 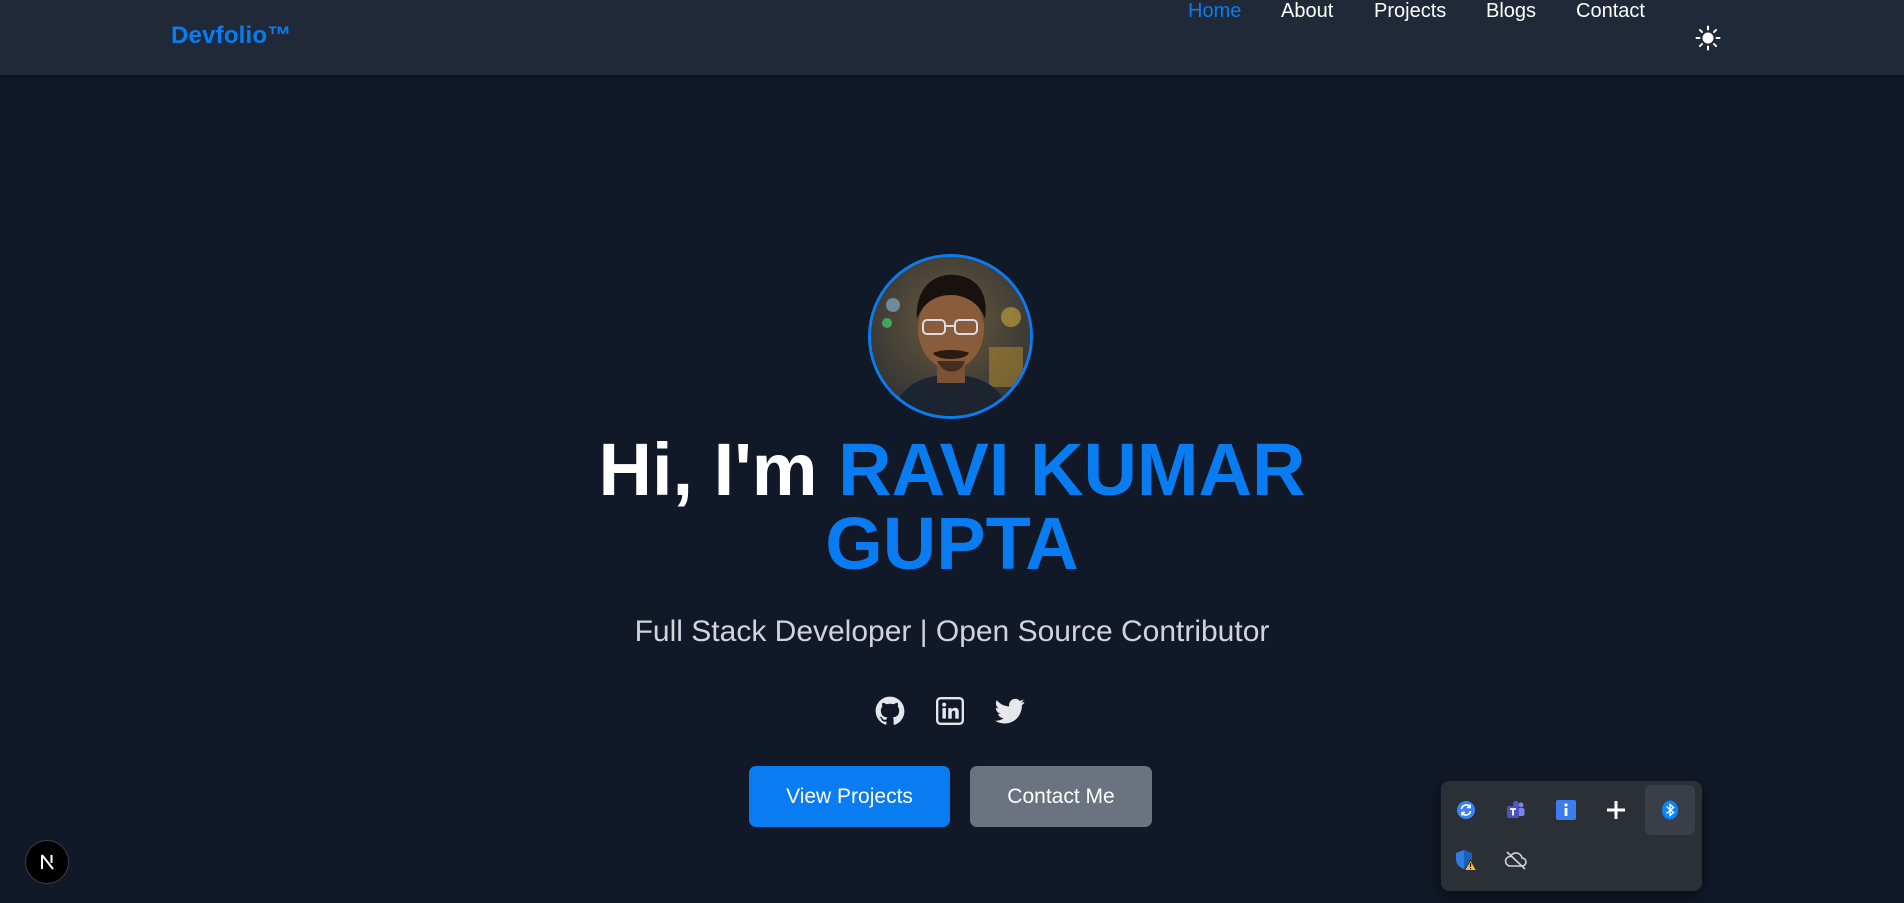 I want to click on tray-bluetooth, so click(x=1670, y=810).